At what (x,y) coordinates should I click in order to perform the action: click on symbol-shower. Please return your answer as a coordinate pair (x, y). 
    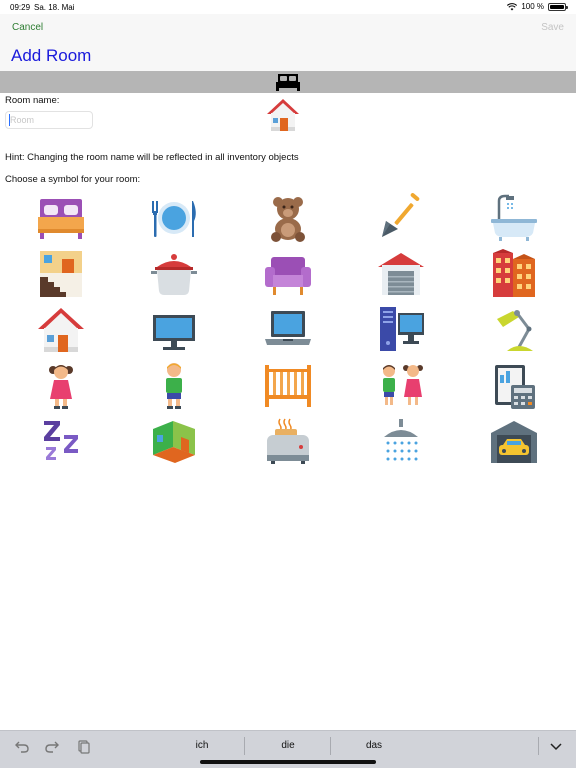
    Looking at the image, I should click on (401, 442).